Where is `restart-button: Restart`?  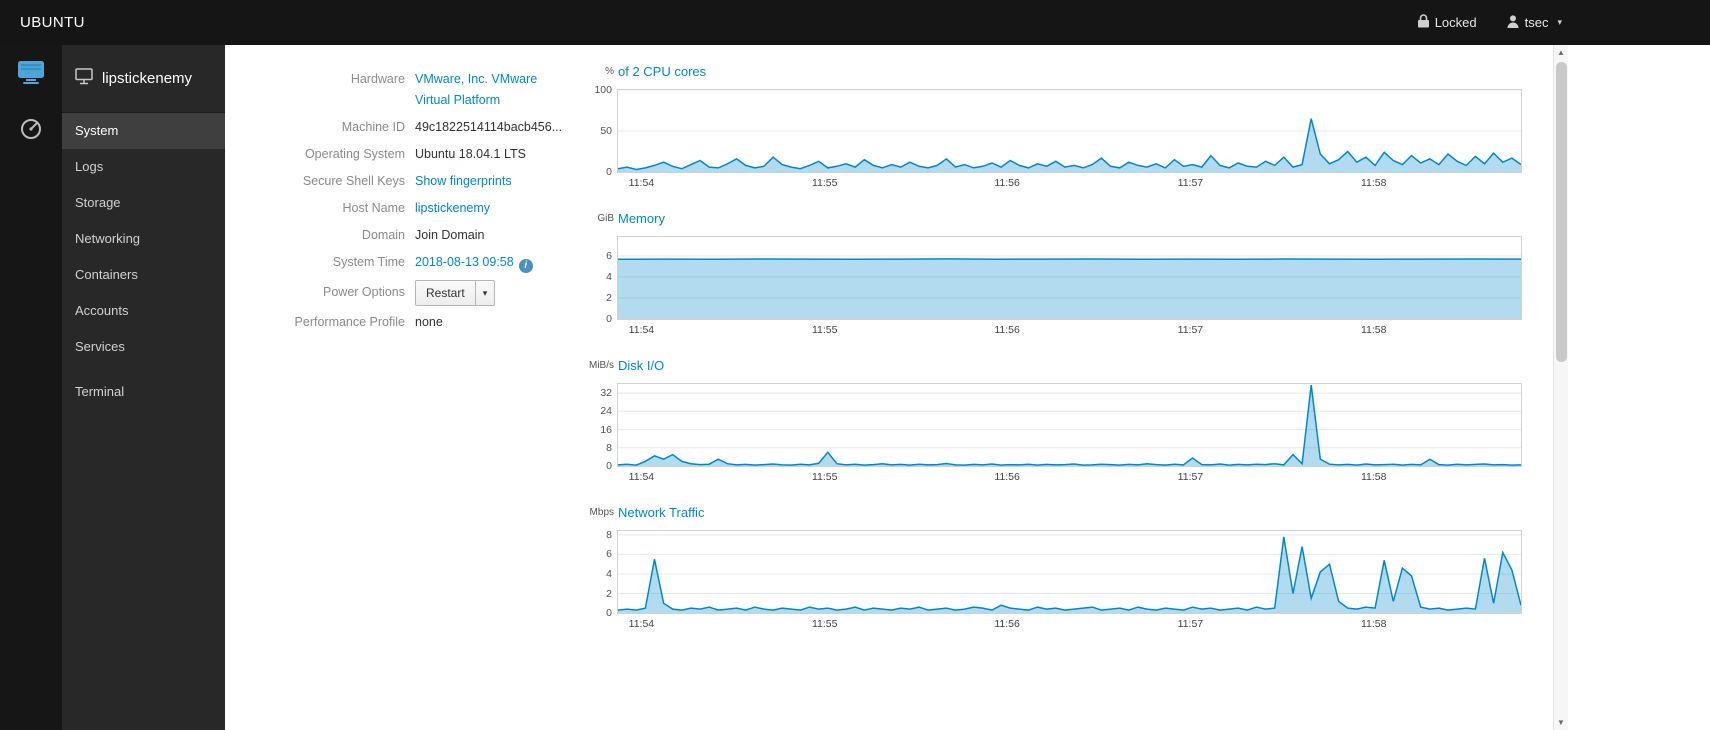
restart-button: Restart is located at coordinates (445, 293).